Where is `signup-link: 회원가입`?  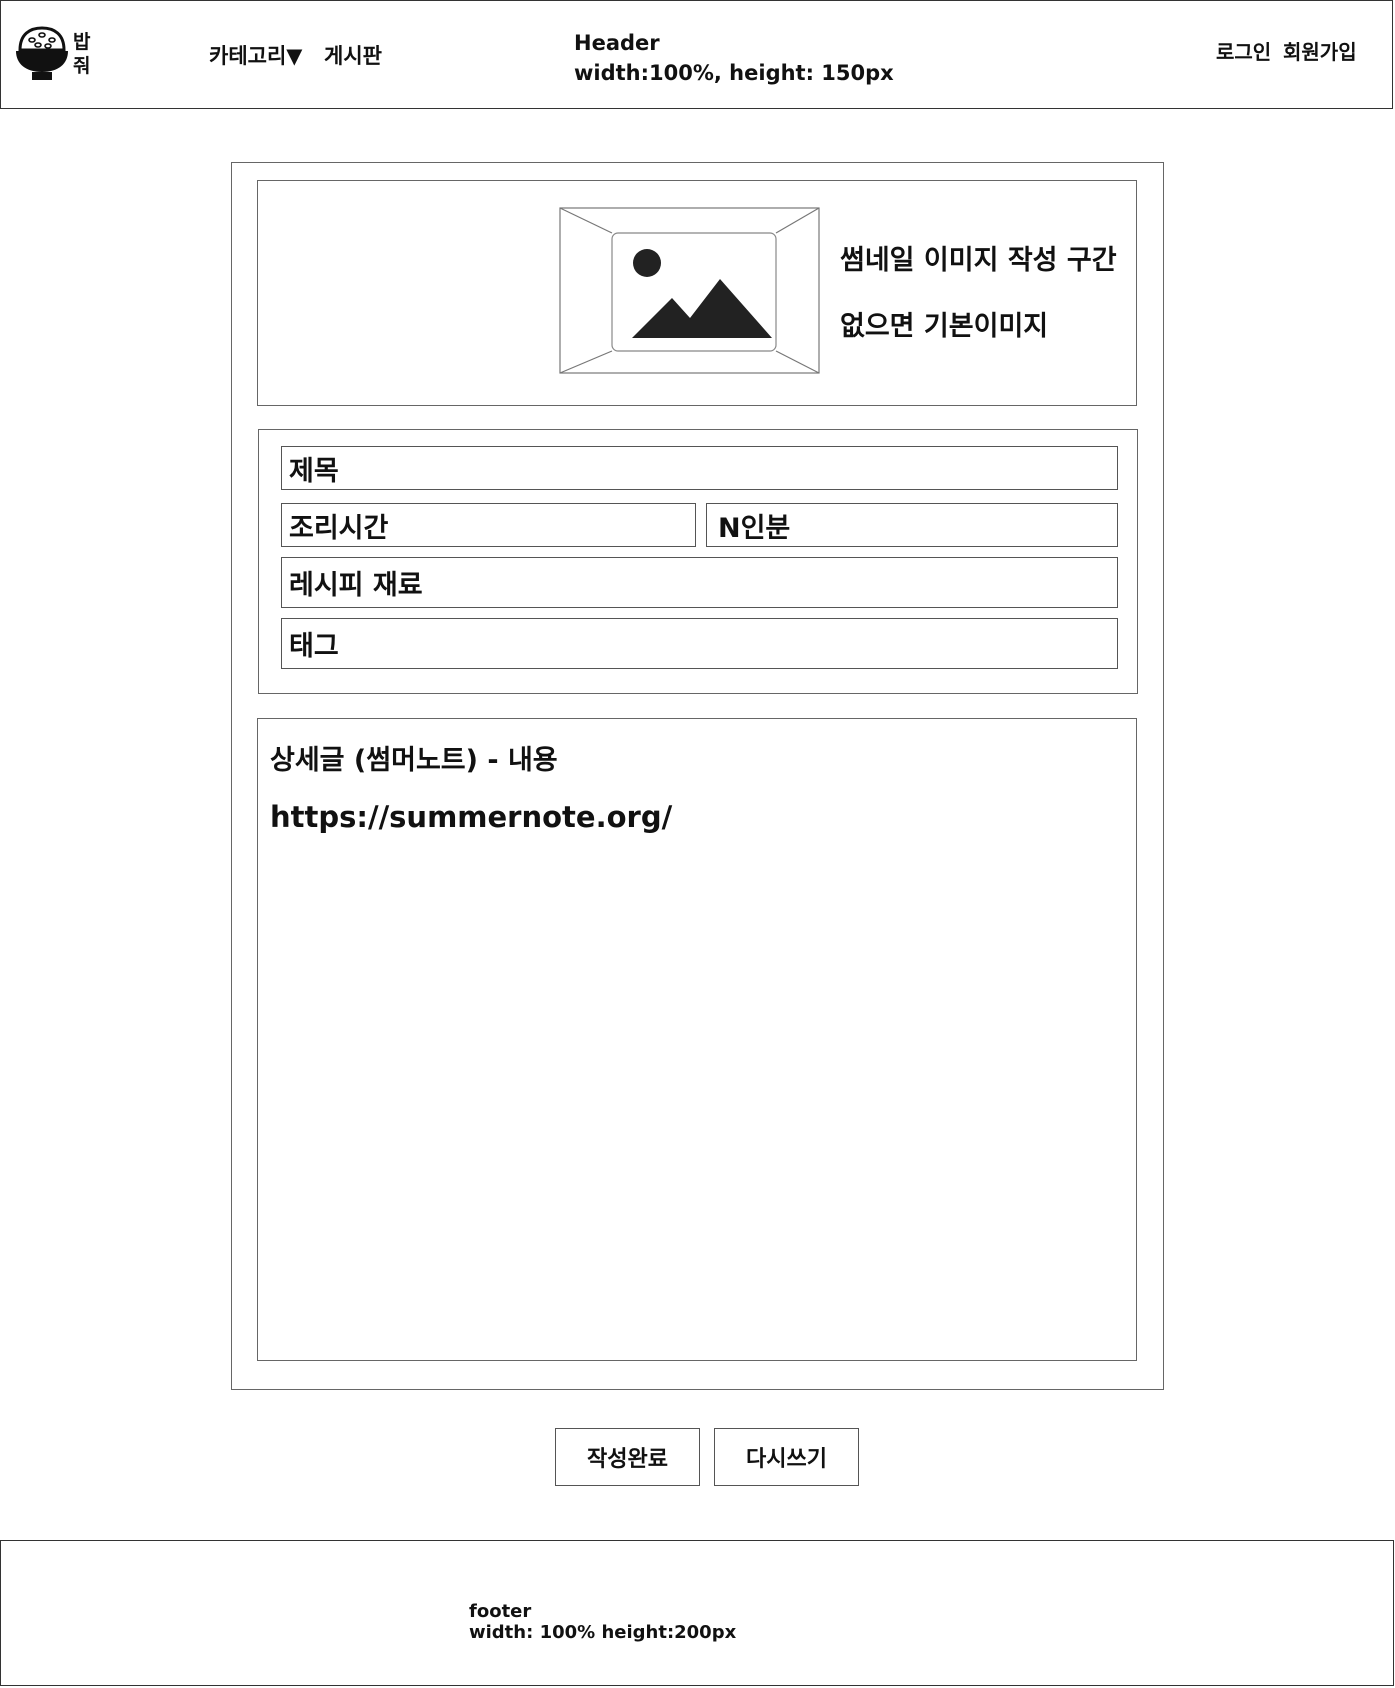
signup-link: 회원가입 is located at coordinates (1320, 50).